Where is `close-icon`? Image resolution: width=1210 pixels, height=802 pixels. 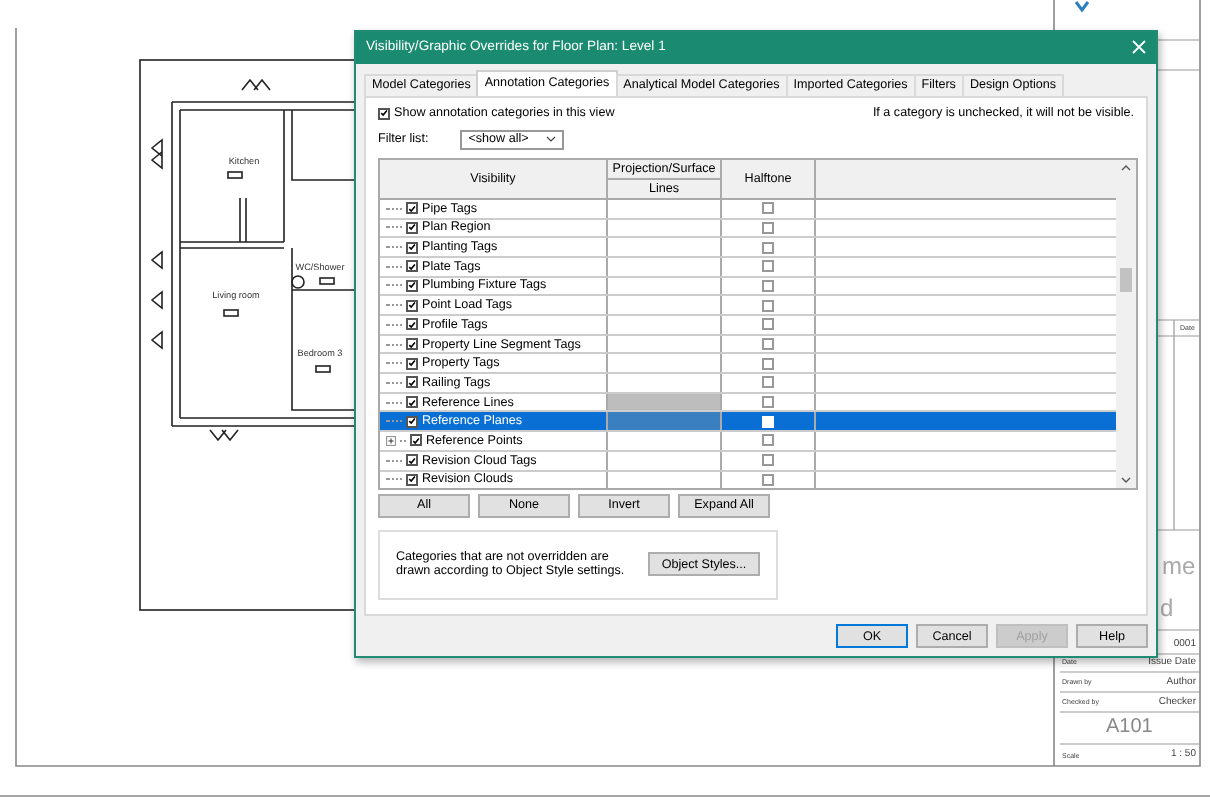 close-icon is located at coordinates (1139, 47).